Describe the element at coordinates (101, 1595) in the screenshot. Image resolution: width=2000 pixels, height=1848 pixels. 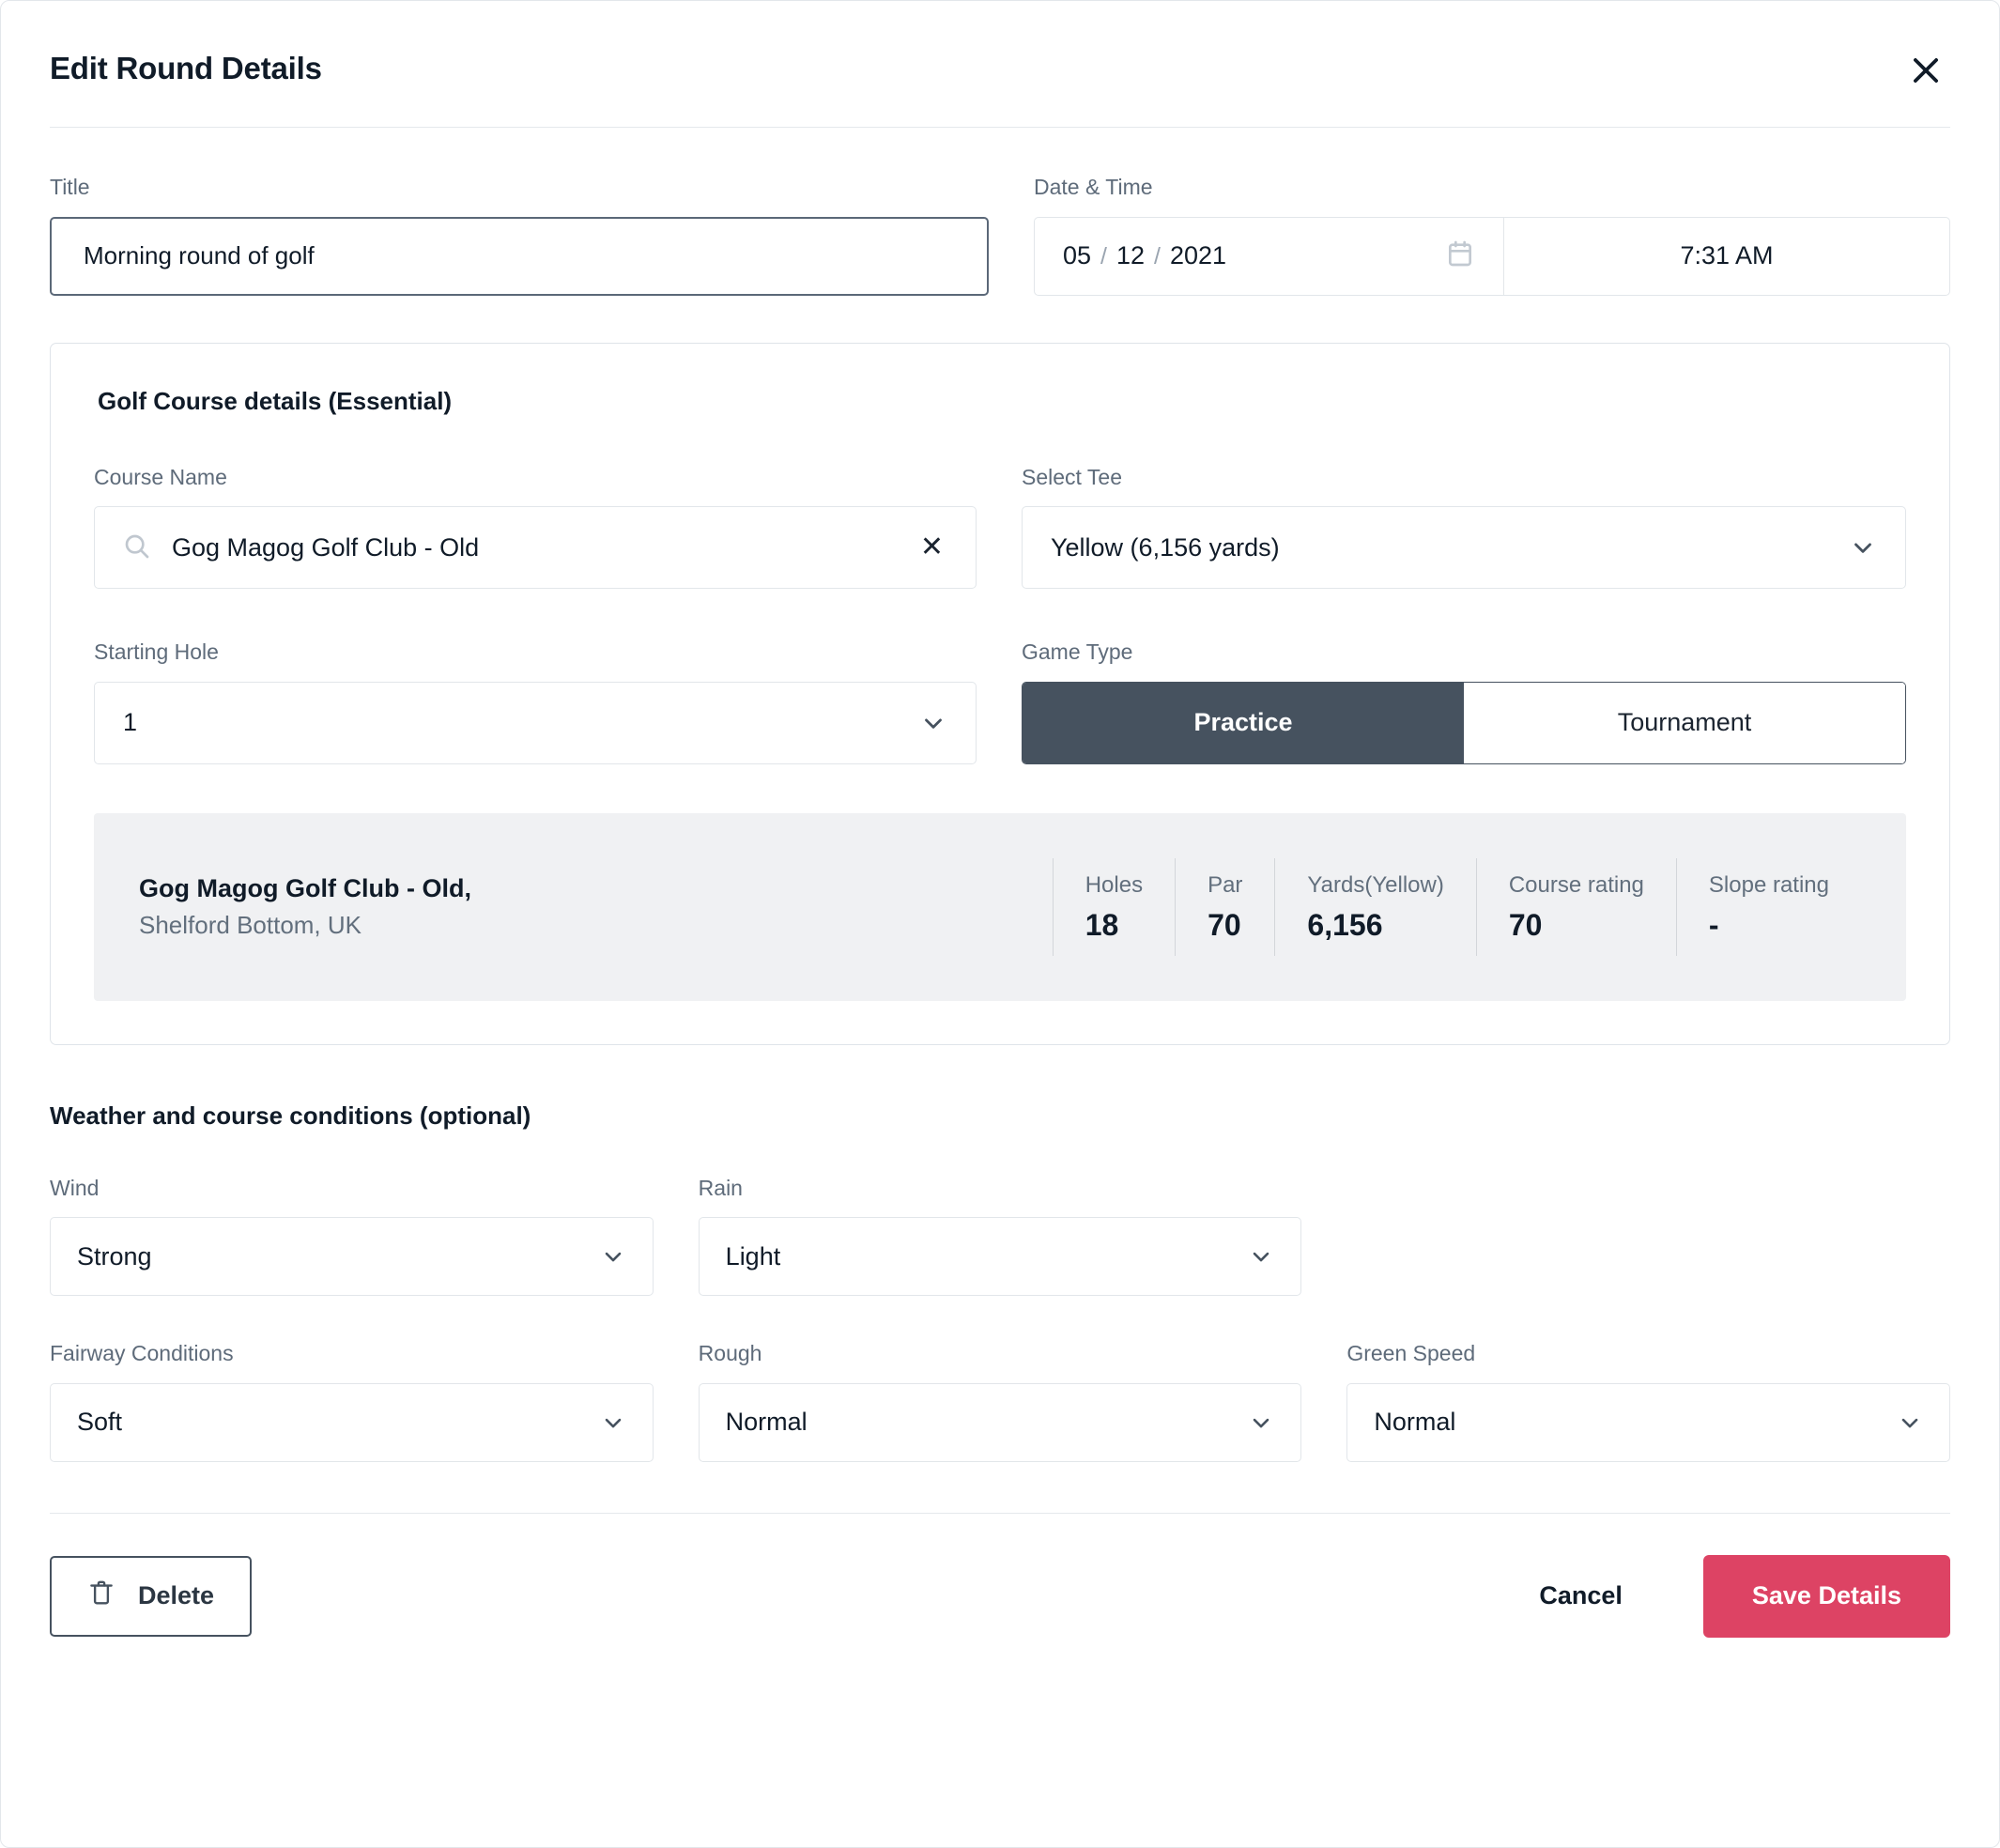
I see `trash-icon` at that location.